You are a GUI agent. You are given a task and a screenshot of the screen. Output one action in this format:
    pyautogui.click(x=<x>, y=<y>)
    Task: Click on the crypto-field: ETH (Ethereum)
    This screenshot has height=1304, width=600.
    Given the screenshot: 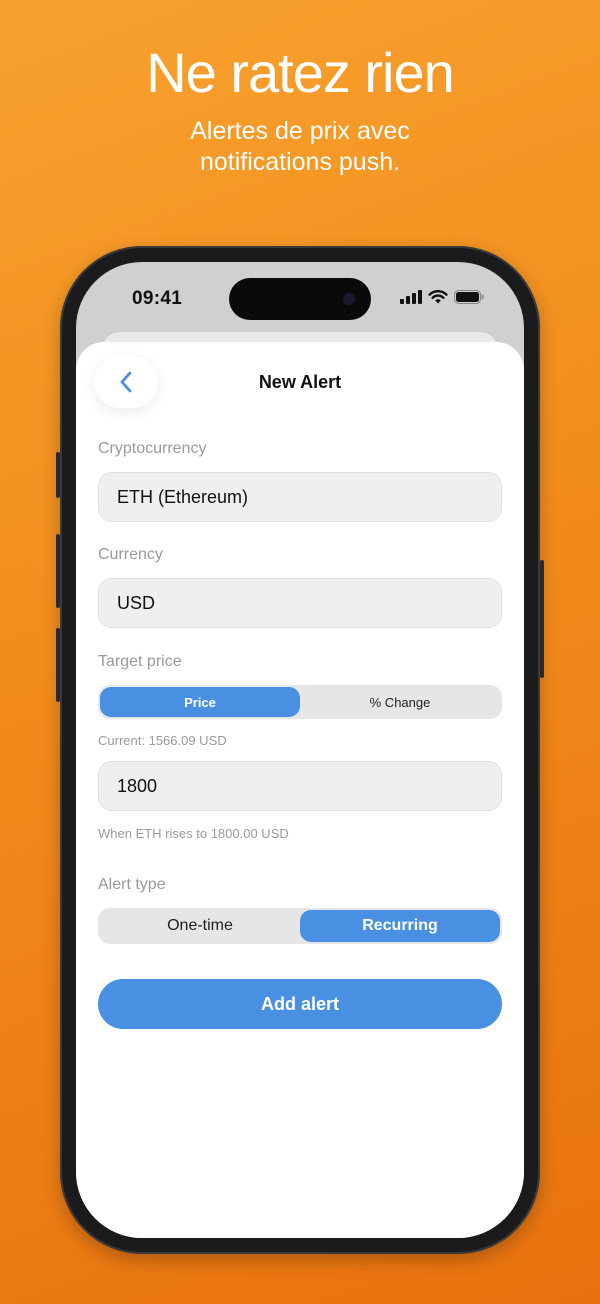 What is the action you would take?
    pyautogui.click(x=300, y=497)
    